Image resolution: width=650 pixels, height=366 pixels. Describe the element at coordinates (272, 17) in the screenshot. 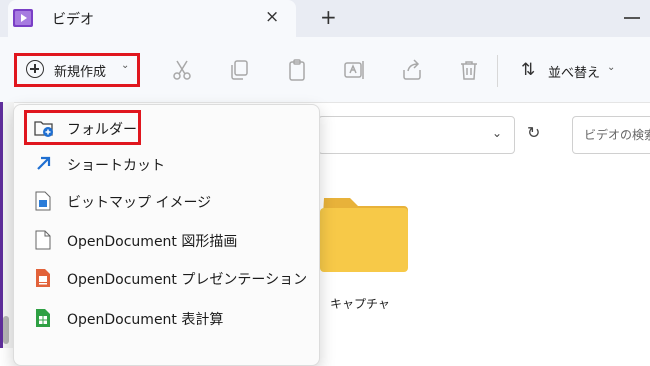

I see `tab-close-button: ×` at that location.